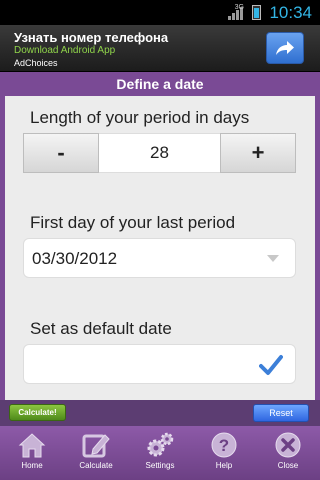 The image size is (320, 480). I want to click on chevron-down-icon, so click(273, 258).